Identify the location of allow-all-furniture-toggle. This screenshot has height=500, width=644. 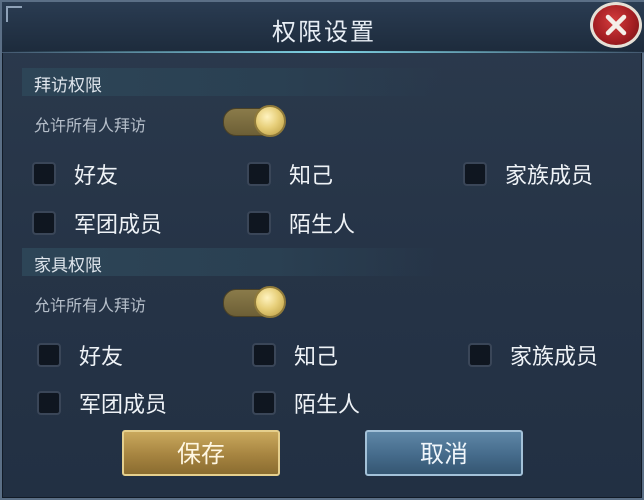
(254, 302).